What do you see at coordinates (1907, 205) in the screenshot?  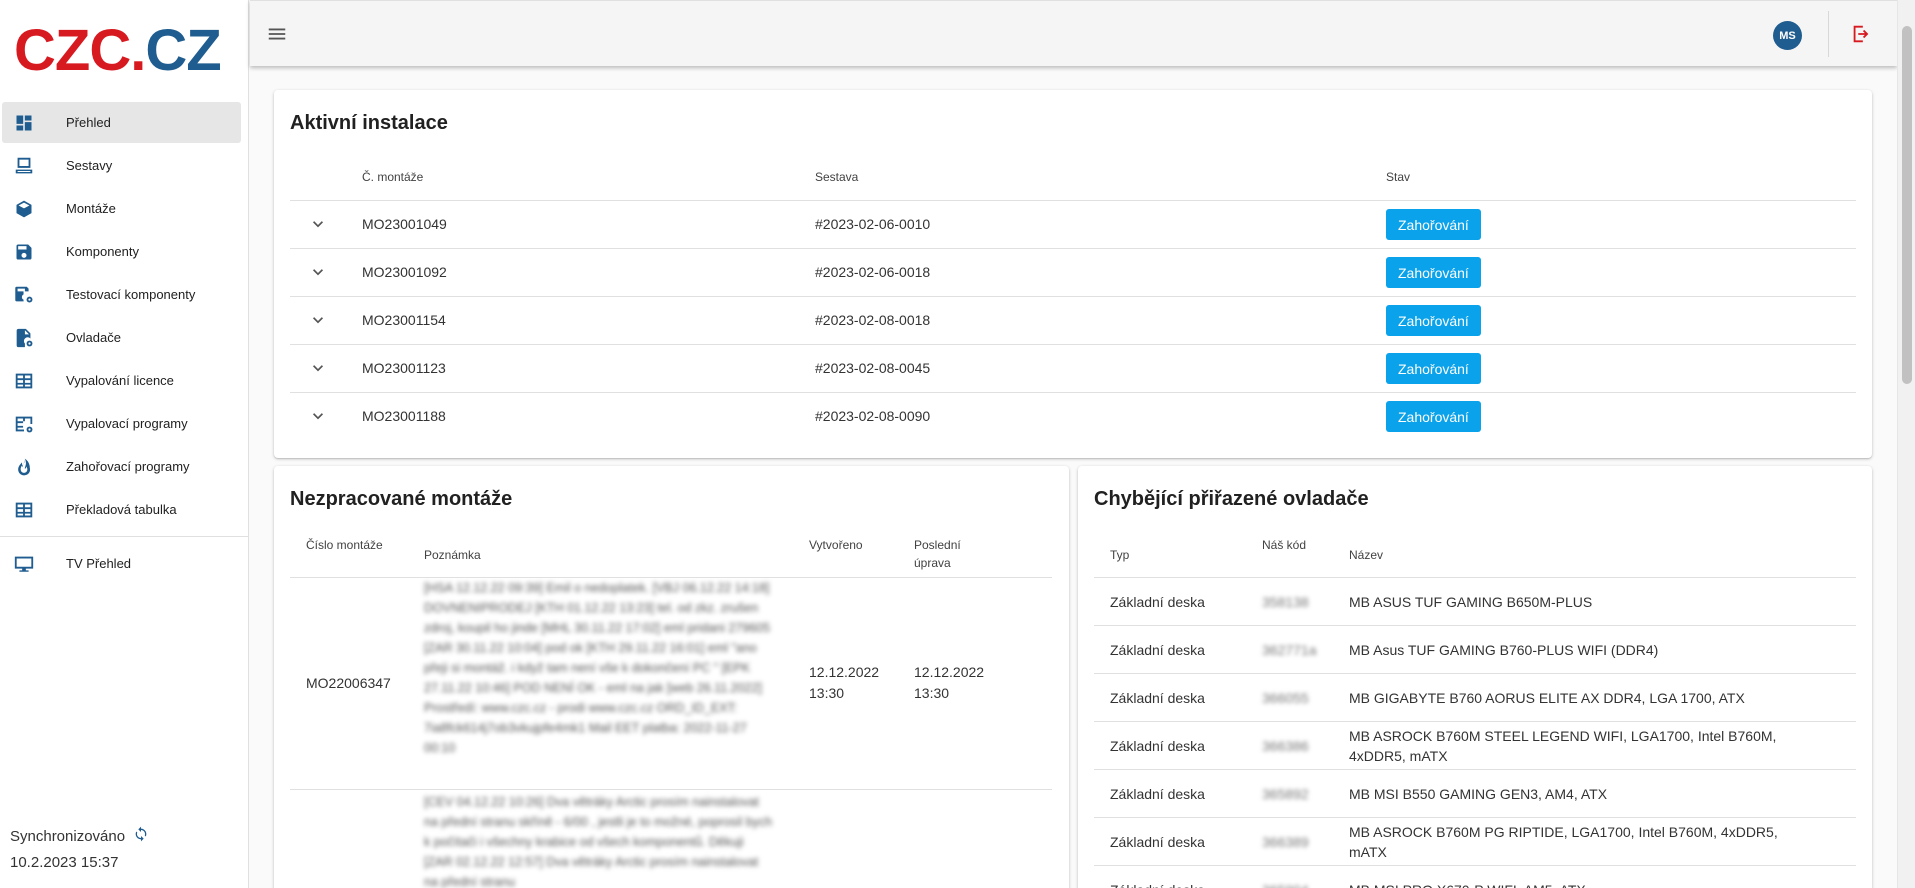 I see `scrollbar-thumb` at bounding box center [1907, 205].